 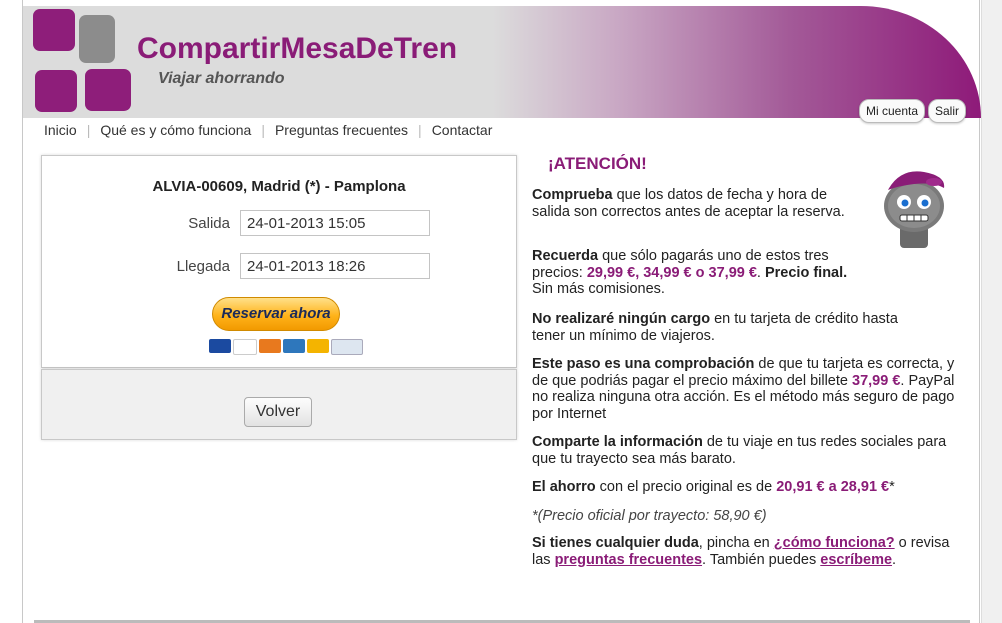 What do you see at coordinates (597, 163) in the screenshot?
I see `notice-heading: ¡ATENCIÓN!` at bounding box center [597, 163].